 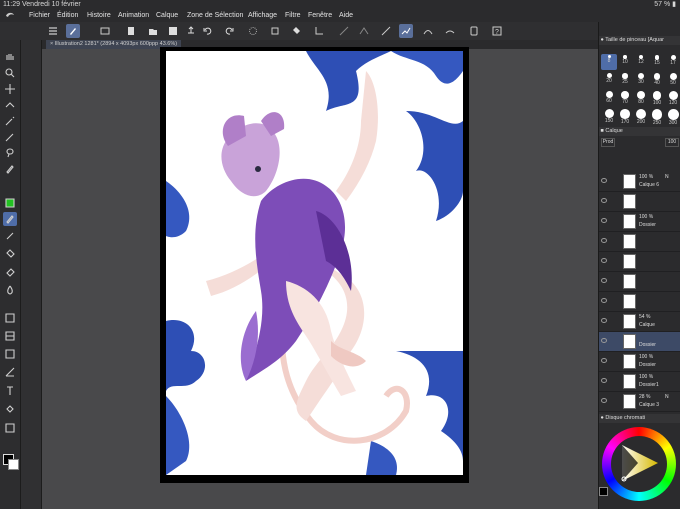 What do you see at coordinates (672, 117) in the screenshot?
I see `brush-size-option: 300` at bounding box center [672, 117].